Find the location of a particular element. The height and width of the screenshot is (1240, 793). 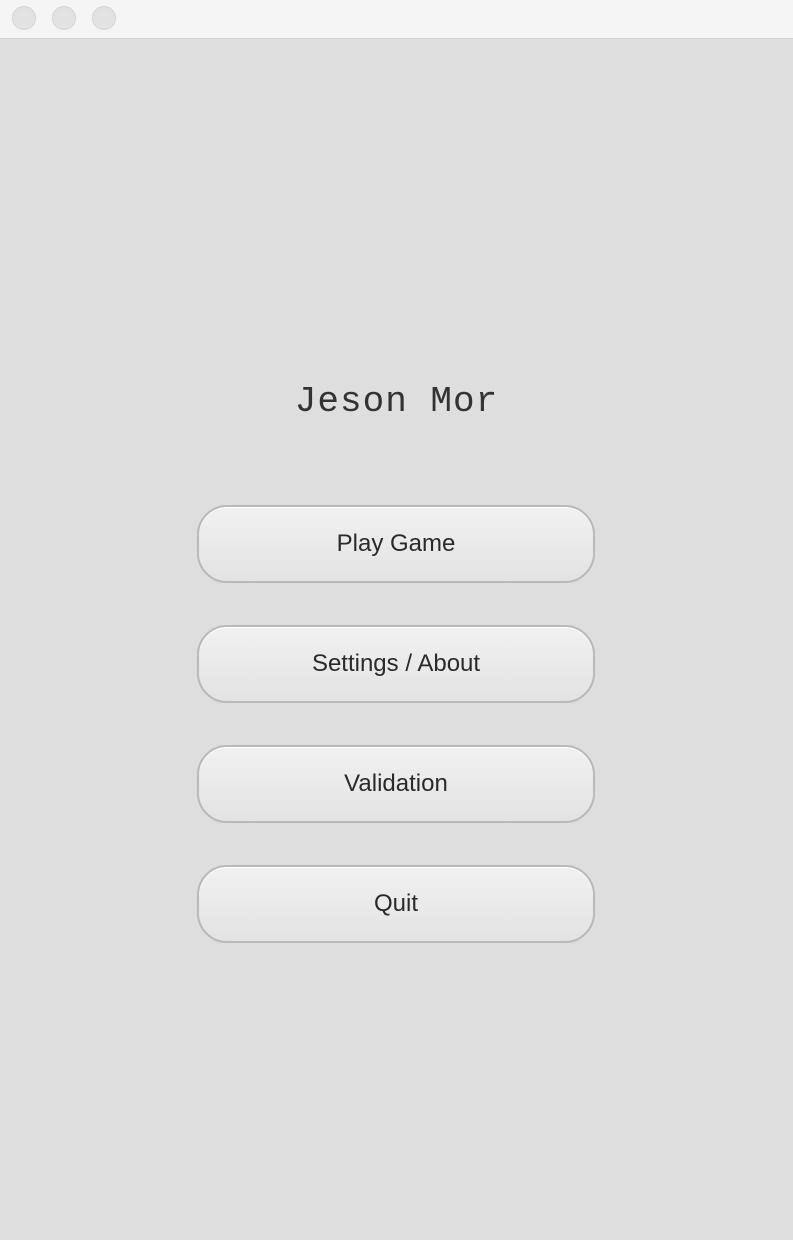

window-titlebar is located at coordinates (396, 19).